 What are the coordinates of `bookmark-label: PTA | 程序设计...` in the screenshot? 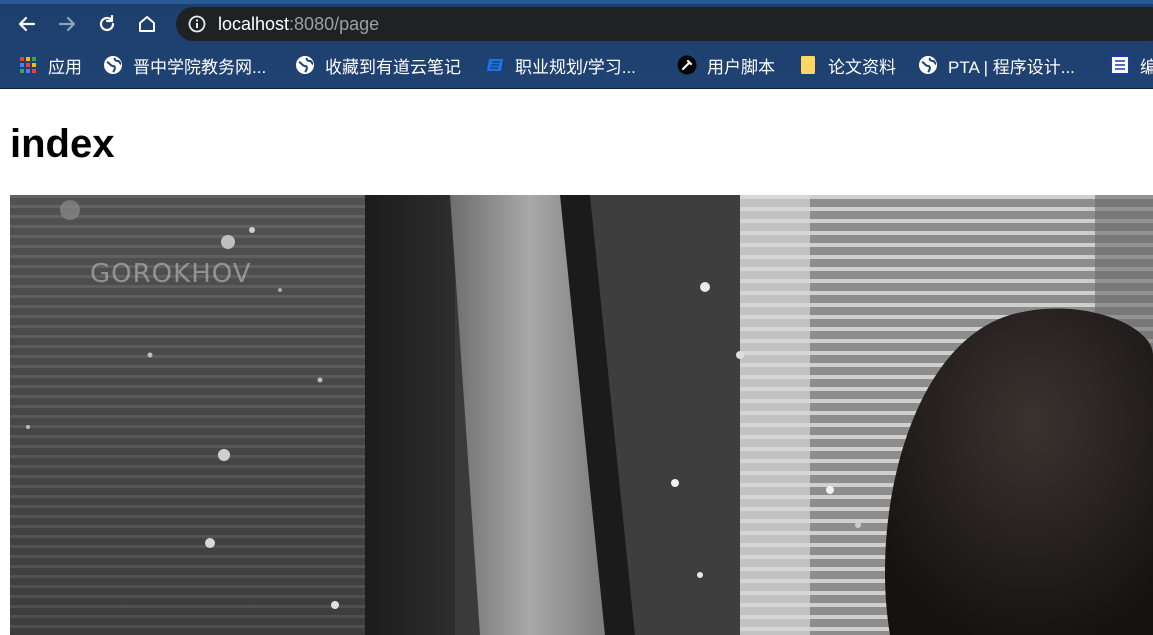 It's located at (1011, 67).